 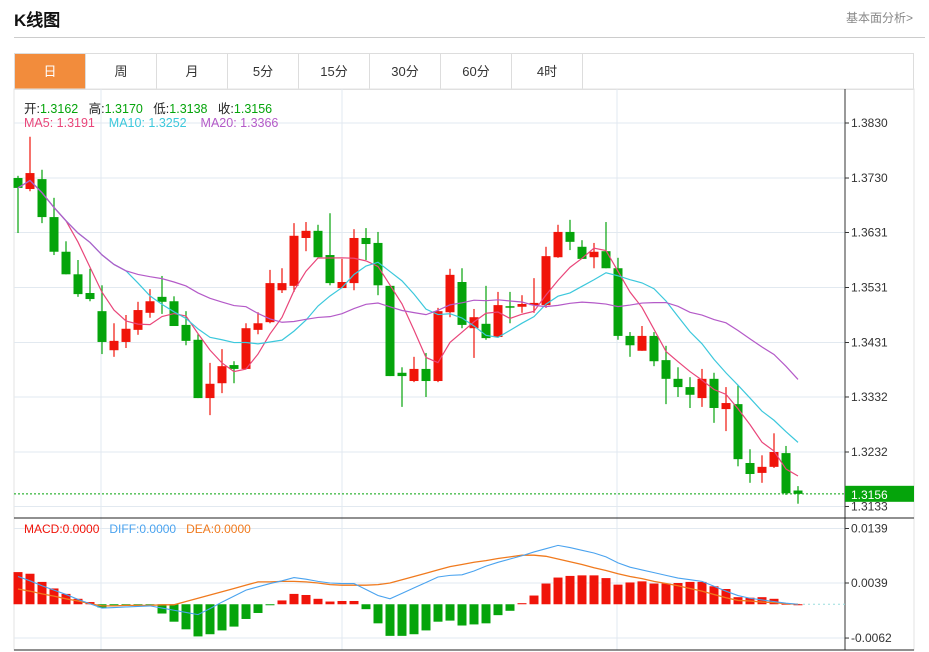 What do you see at coordinates (871, 638) in the screenshot?
I see `macd-y-tick-label: -0.0062` at bounding box center [871, 638].